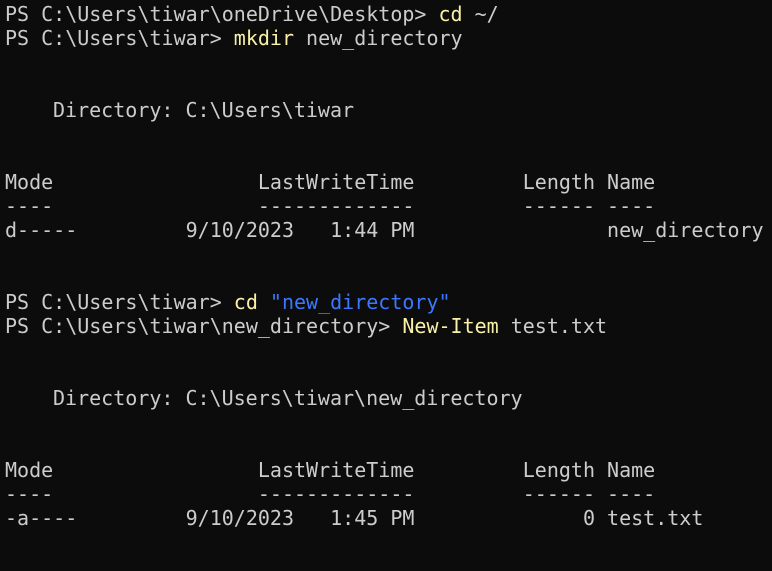 The width and height of the screenshot is (772, 571). Describe the element at coordinates (384, 230) in the screenshot. I see `table-row: d----- 9/10/2023 1:44 PM new_directory` at that location.